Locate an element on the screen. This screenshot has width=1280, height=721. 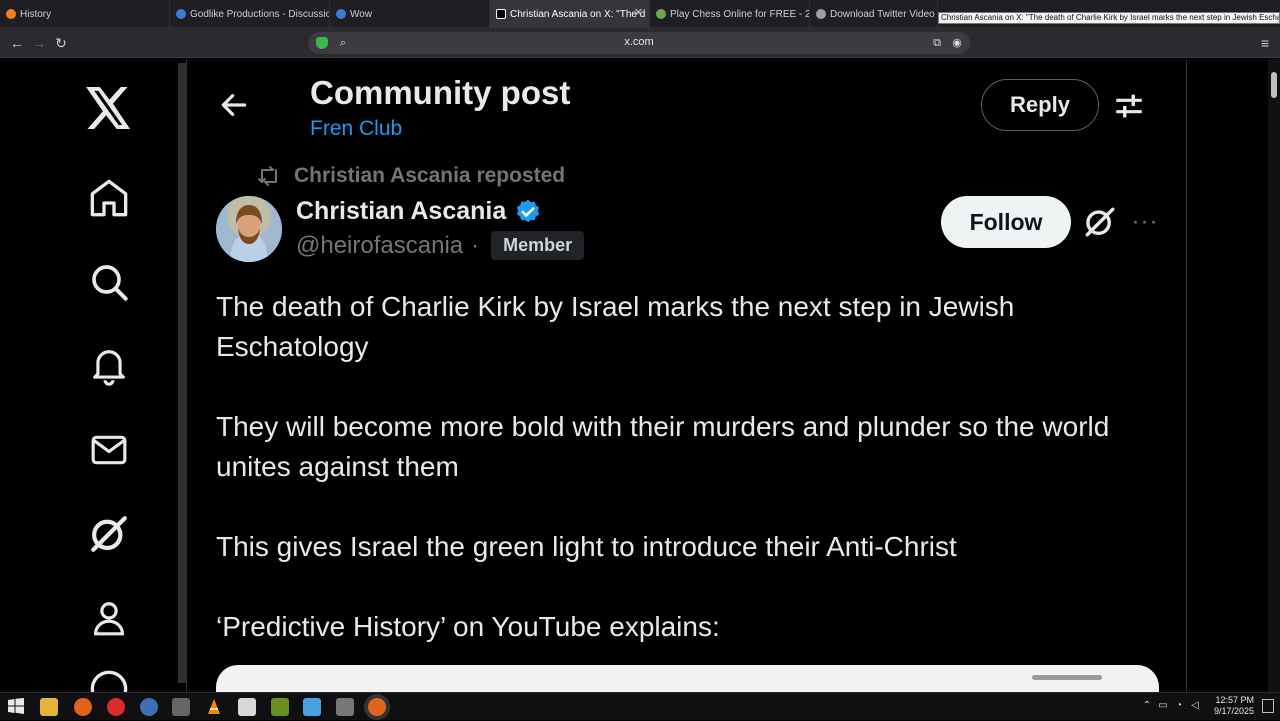
page-scrollbar is located at coordinates (1274, 375).